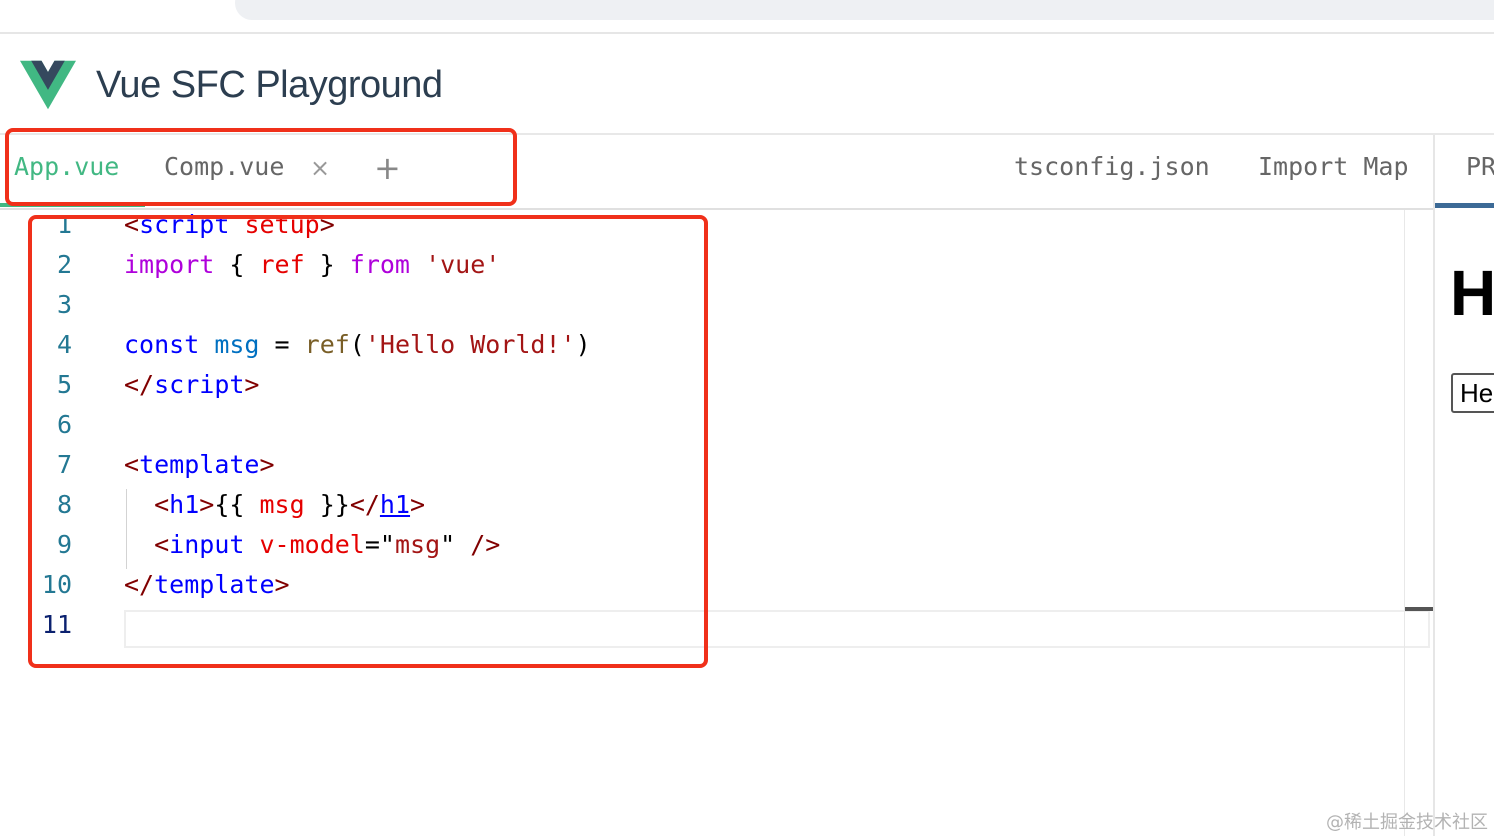 This screenshot has width=1494, height=836. I want to click on app-header: Vue SFC Playground, so click(747, 84).